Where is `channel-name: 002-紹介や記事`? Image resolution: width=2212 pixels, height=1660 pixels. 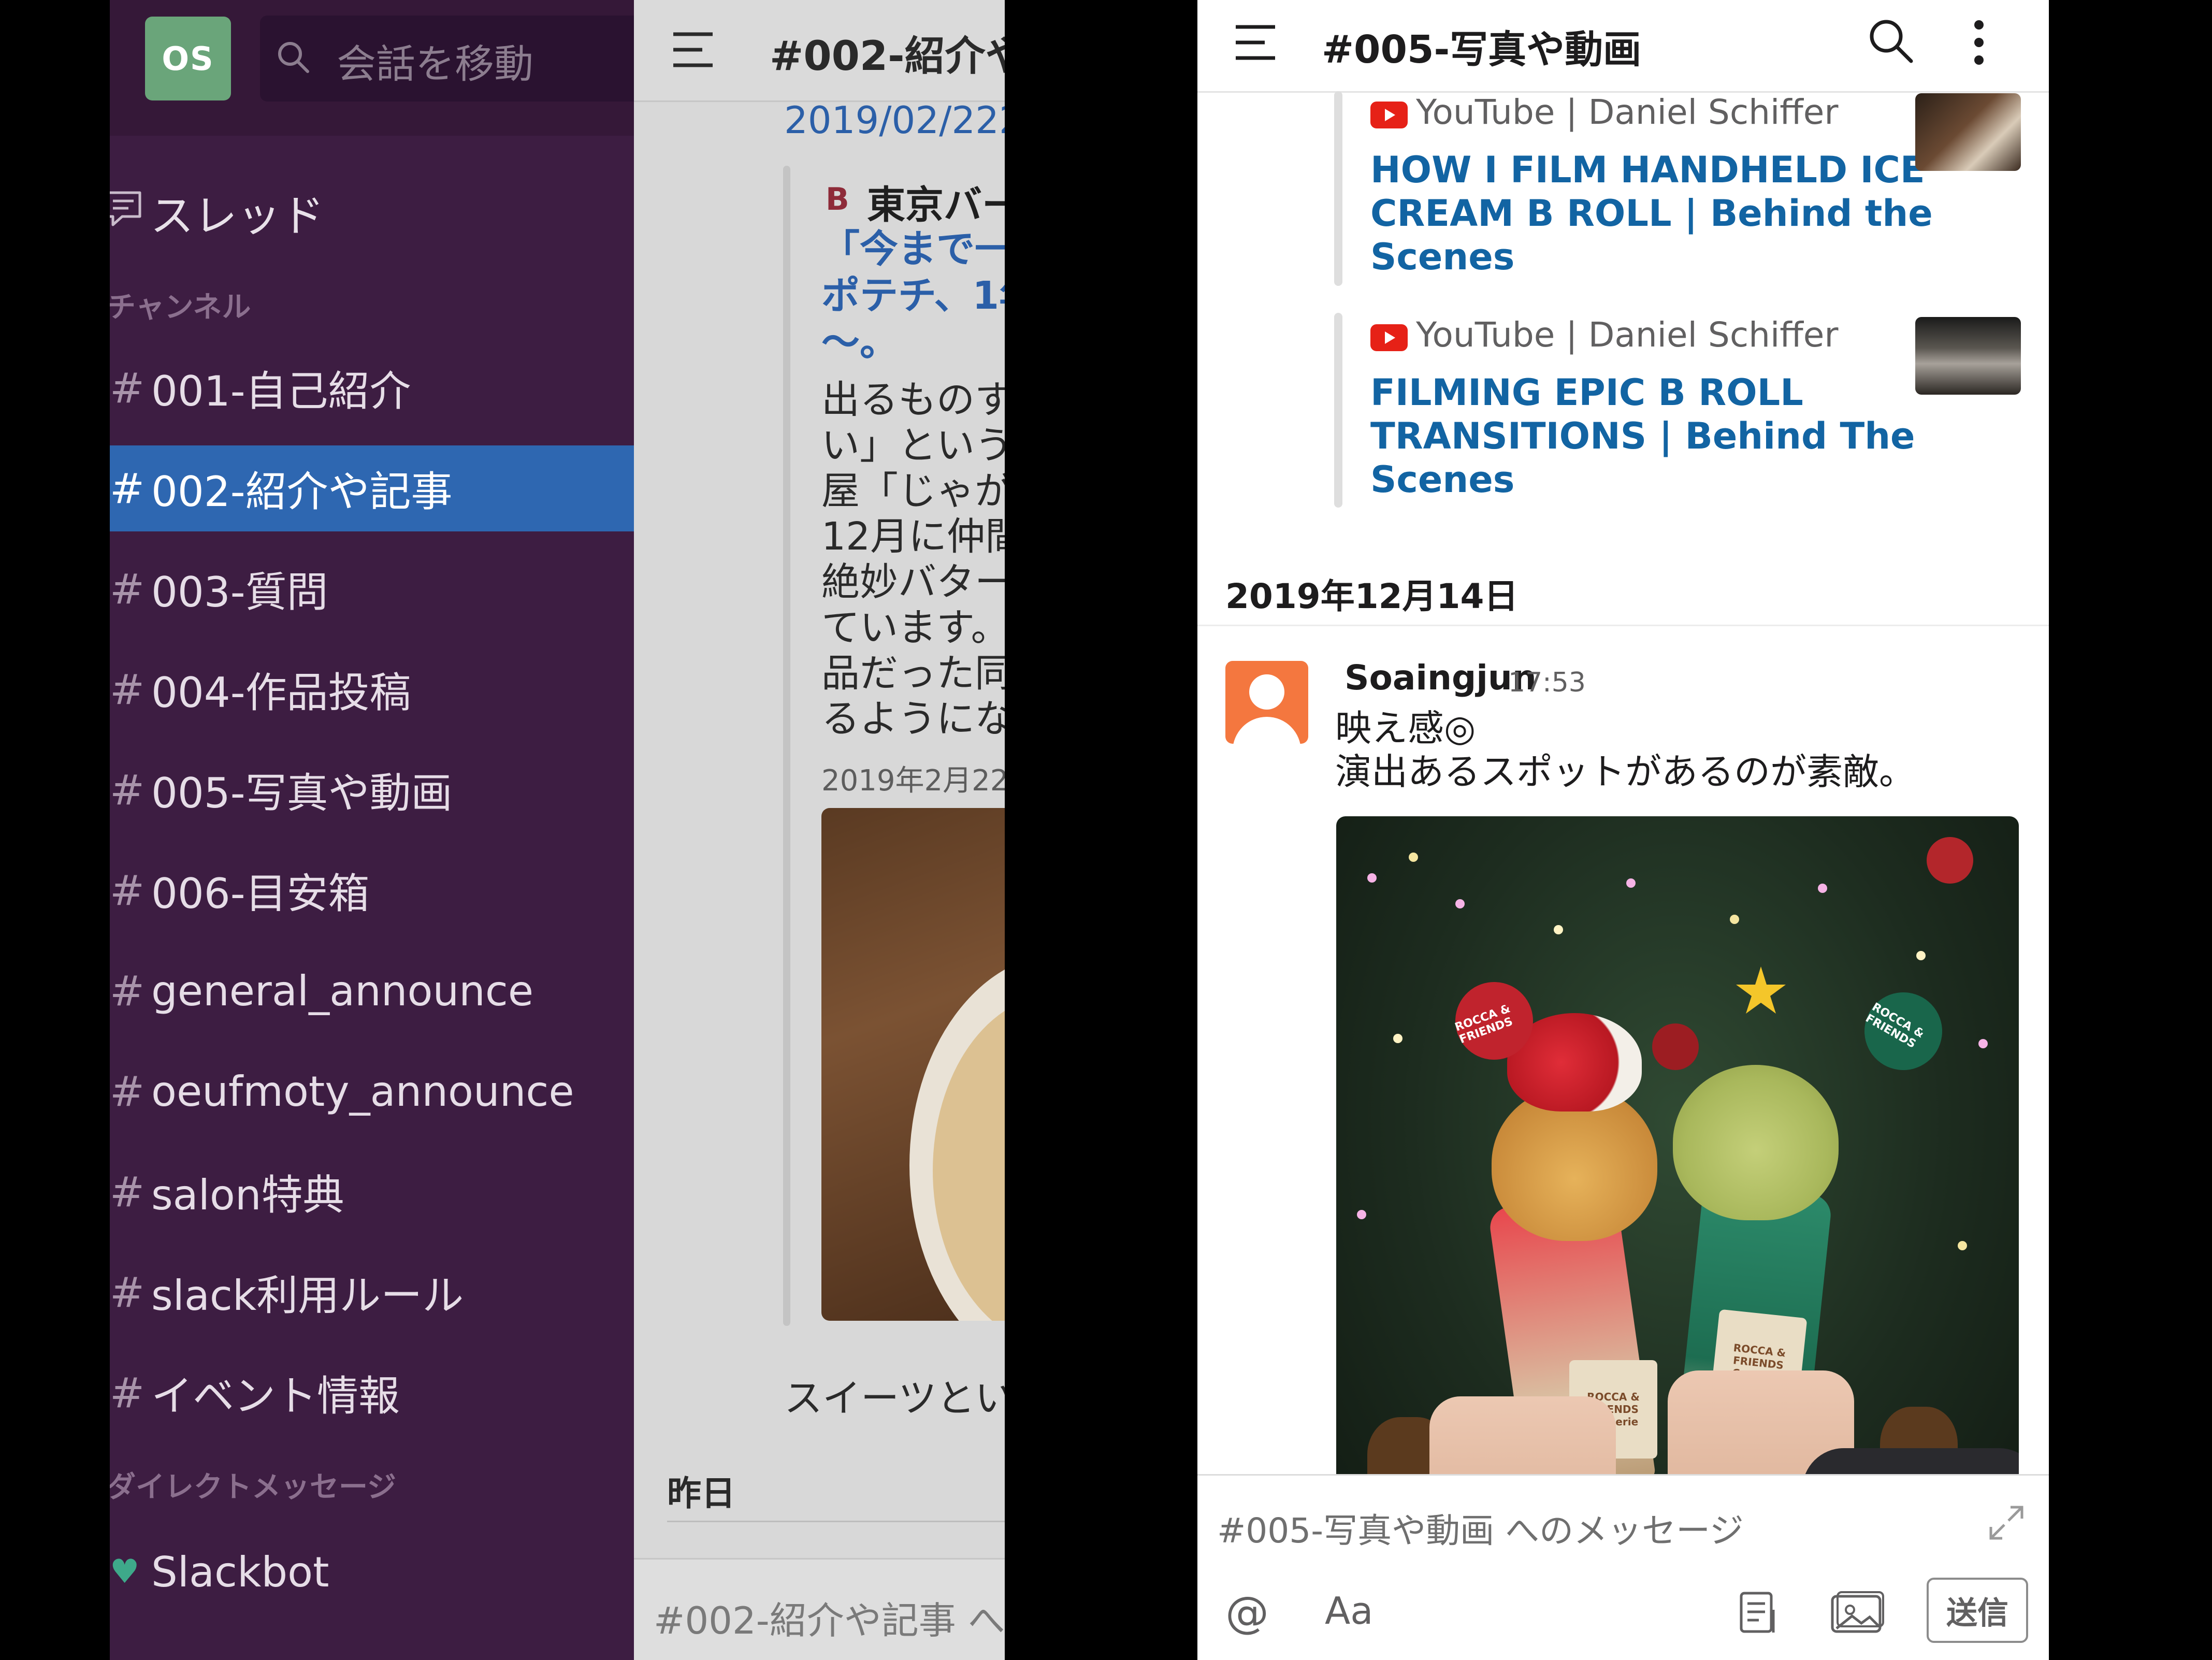 channel-name: 002-紹介や記事 is located at coordinates (302, 492).